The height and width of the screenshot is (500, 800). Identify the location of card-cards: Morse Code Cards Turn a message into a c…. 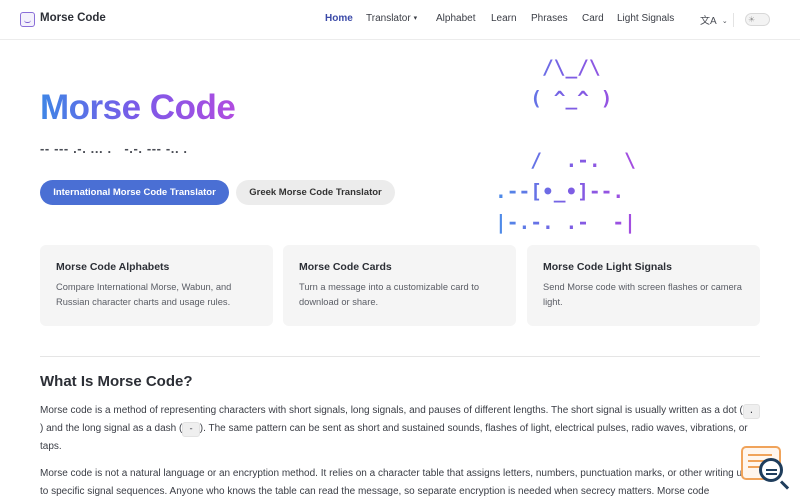
(399, 285).